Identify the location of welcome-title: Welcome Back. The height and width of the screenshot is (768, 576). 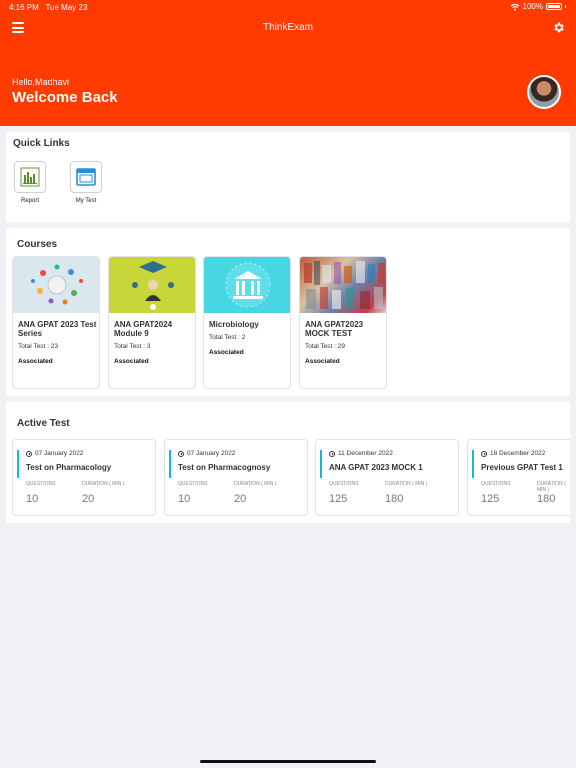
(65, 97).